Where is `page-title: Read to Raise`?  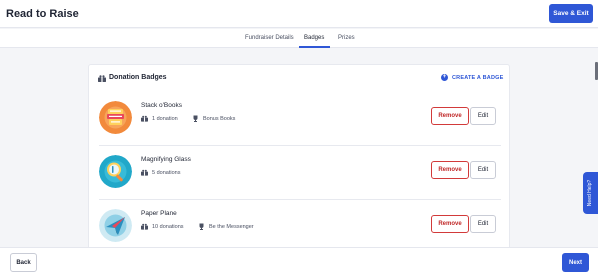
page-title: Read to Raise is located at coordinates (42, 14).